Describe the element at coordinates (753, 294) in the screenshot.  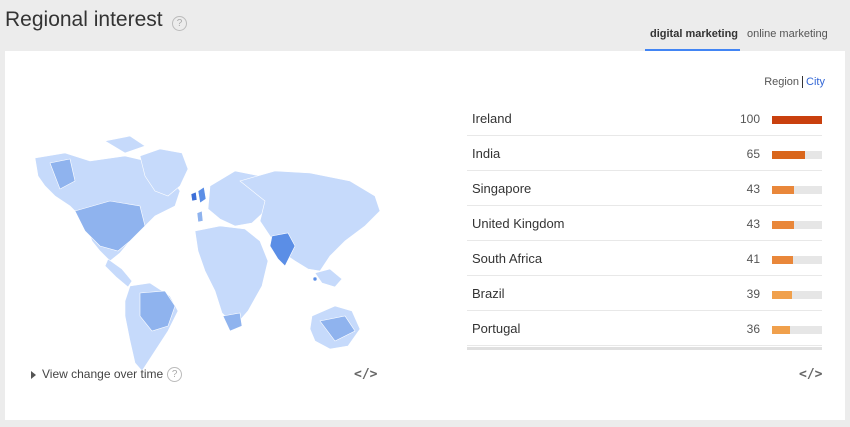
I see `region-value: 39` at that location.